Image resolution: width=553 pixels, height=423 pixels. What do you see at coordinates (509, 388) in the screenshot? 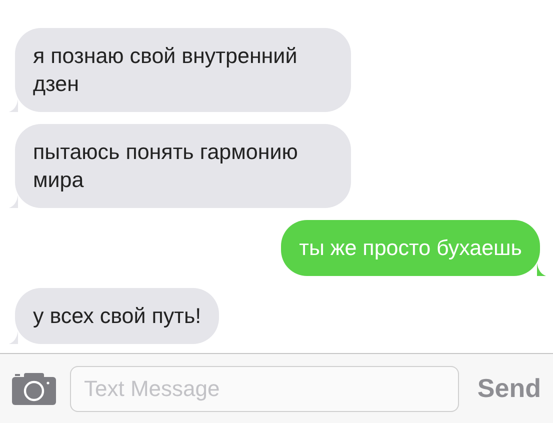
I see `send-button: Send` at bounding box center [509, 388].